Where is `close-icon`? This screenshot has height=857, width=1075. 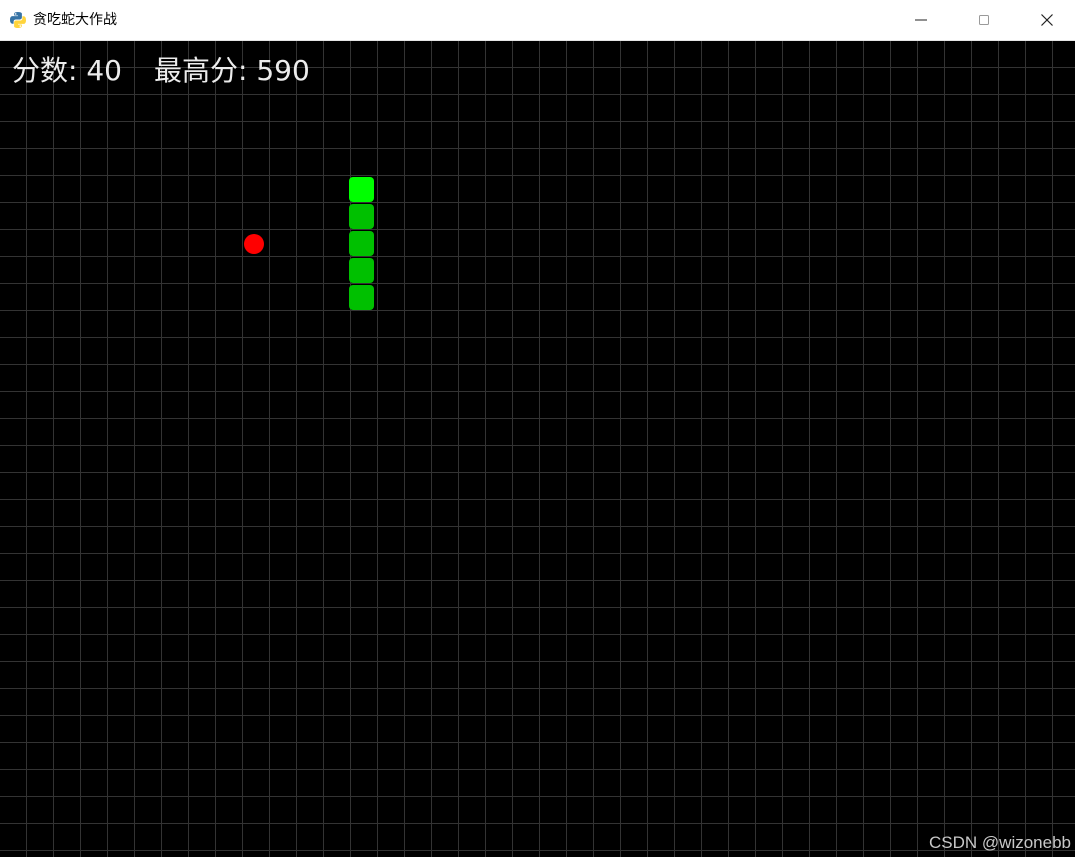
close-icon is located at coordinates (1047, 20).